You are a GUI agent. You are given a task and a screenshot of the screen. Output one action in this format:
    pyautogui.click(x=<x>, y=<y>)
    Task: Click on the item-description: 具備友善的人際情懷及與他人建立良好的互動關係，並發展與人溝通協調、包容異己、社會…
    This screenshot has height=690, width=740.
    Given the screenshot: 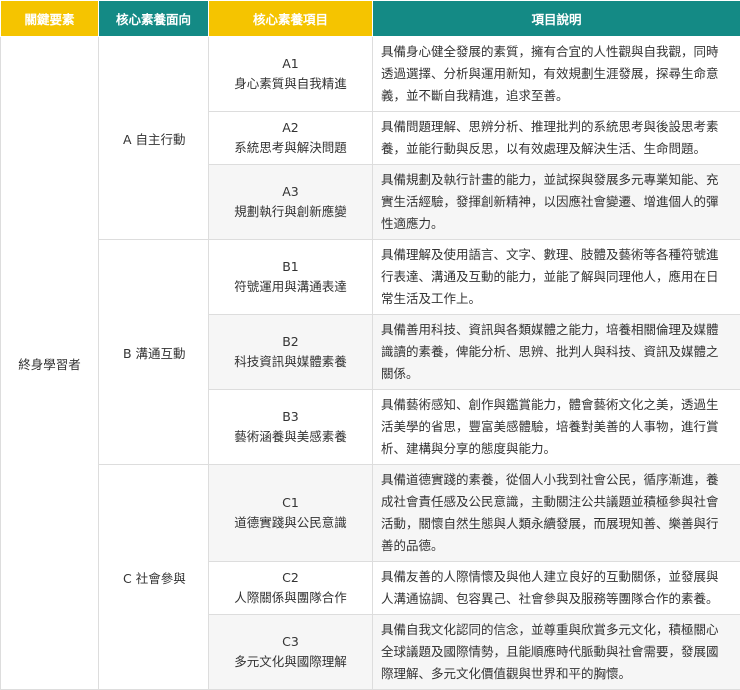 What is the action you would take?
    pyautogui.click(x=556, y=588)
    